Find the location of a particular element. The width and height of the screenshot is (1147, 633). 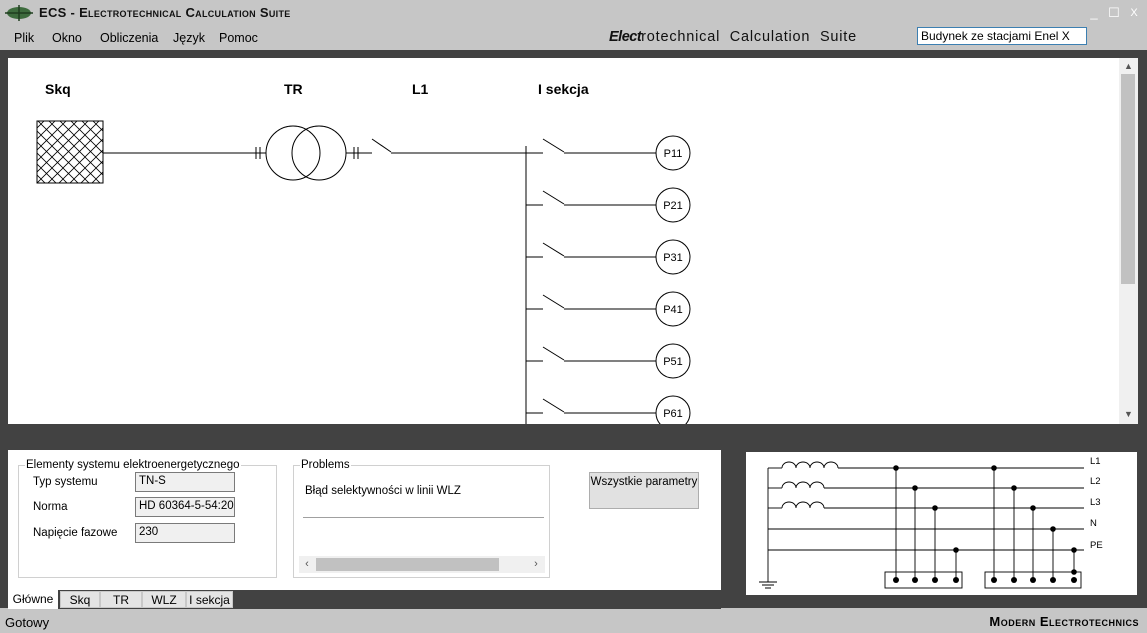

menu-plik: Plik is located at coordinates (24, 38).